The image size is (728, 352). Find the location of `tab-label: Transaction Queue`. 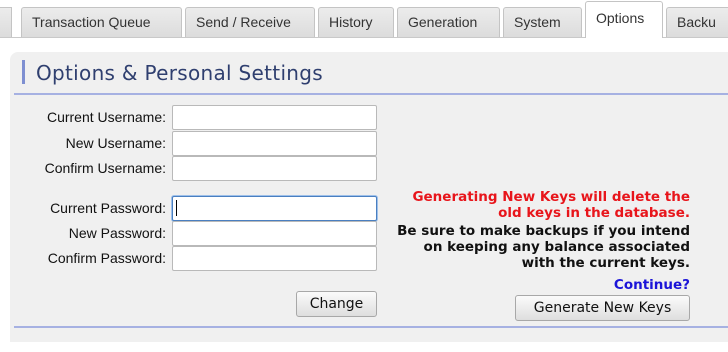

tab-label: Transaction Queue is located at coordinates (91, 22).